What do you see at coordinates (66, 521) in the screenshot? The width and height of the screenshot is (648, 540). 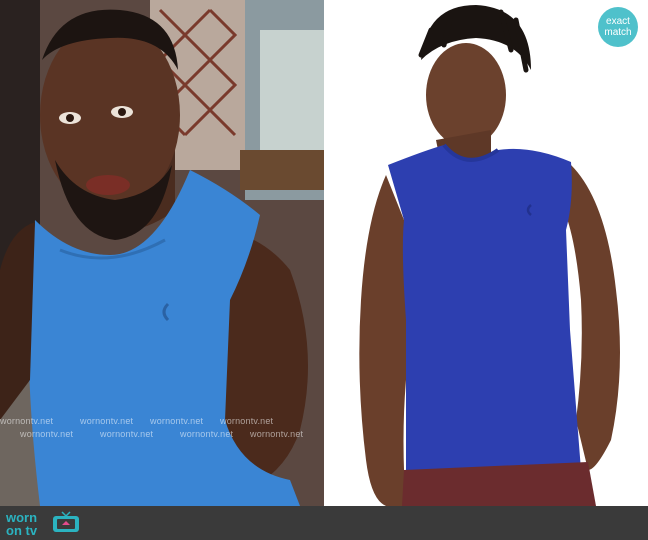 I see `tv-icon` at bounding box center [66, 521].